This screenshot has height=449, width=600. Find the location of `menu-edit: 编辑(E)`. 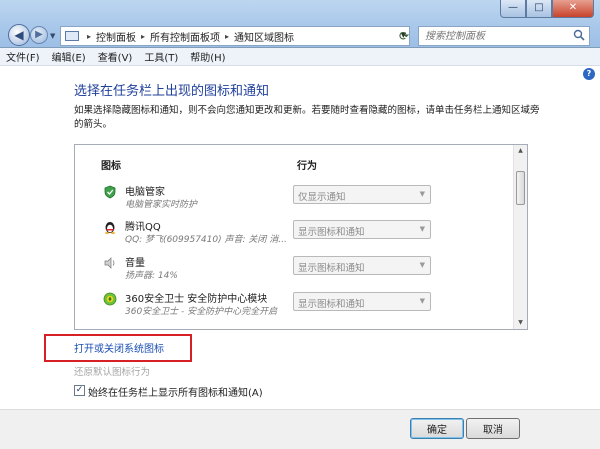

menu-edit: 编辑(E) is located at coordinates (69, 56).